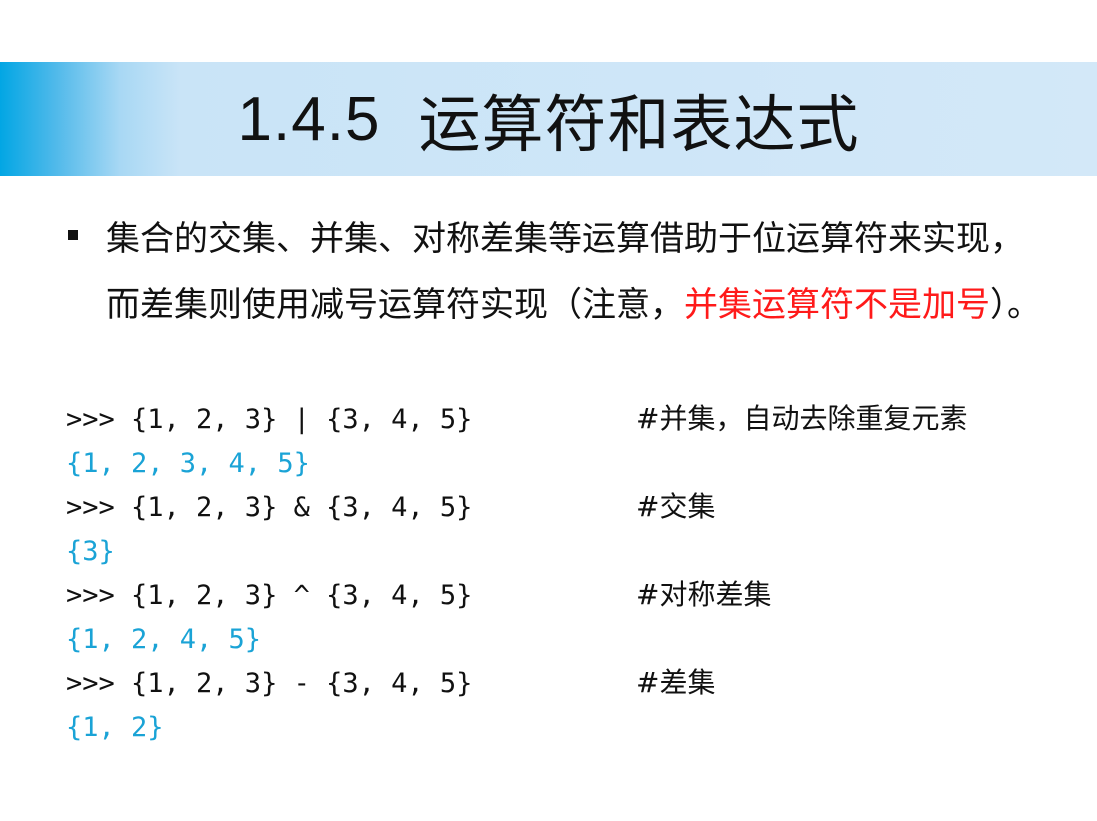  What do you see at coordinates (309, 119) in the screenshot?
I see `title-number: 1.4.5` at bounding box center [309, 119].